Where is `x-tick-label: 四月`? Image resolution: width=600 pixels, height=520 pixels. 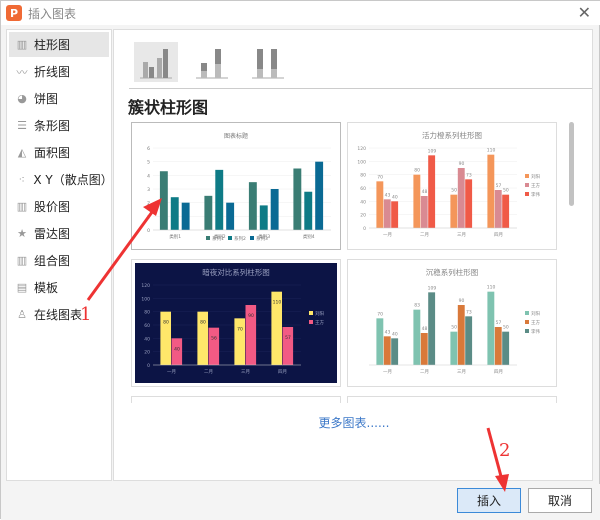 x-tick-label: 四月 is located at coordinates (282, 372).